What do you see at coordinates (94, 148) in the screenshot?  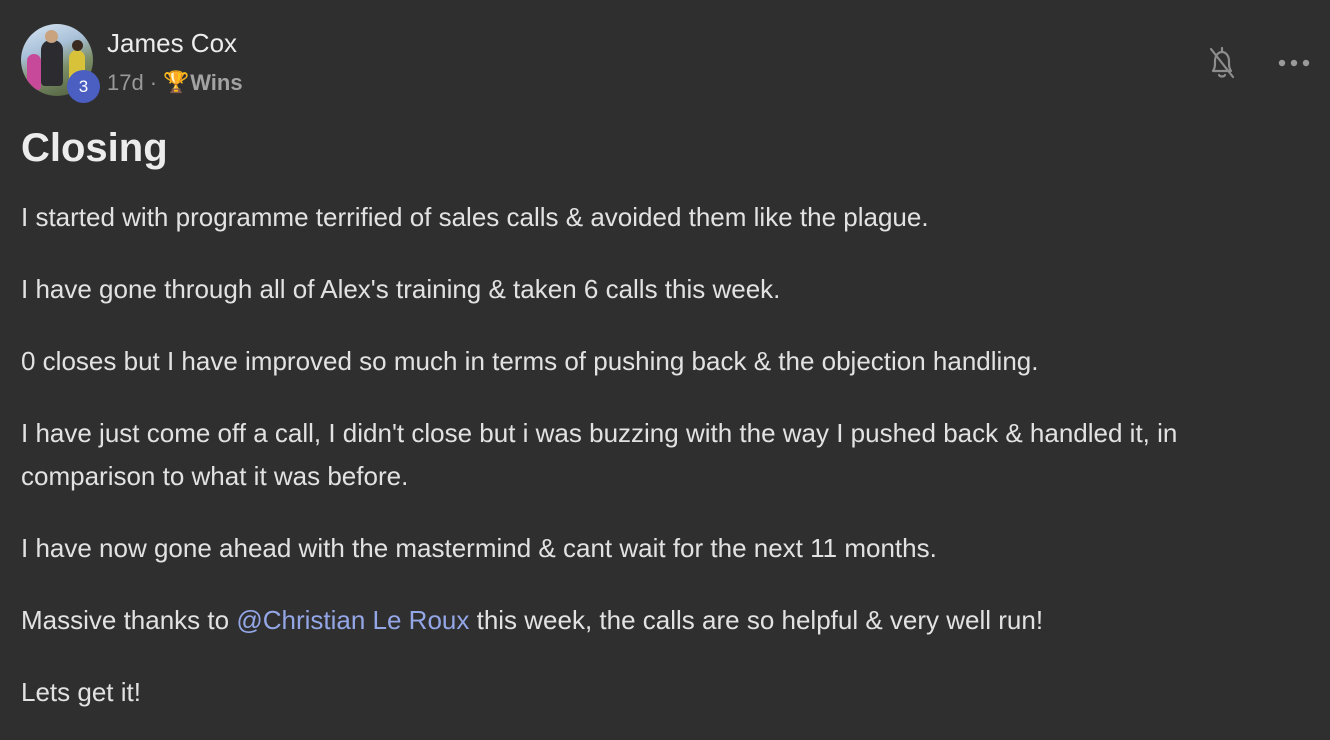 I see `post-title: Closing` at bounding box center [94, 148].